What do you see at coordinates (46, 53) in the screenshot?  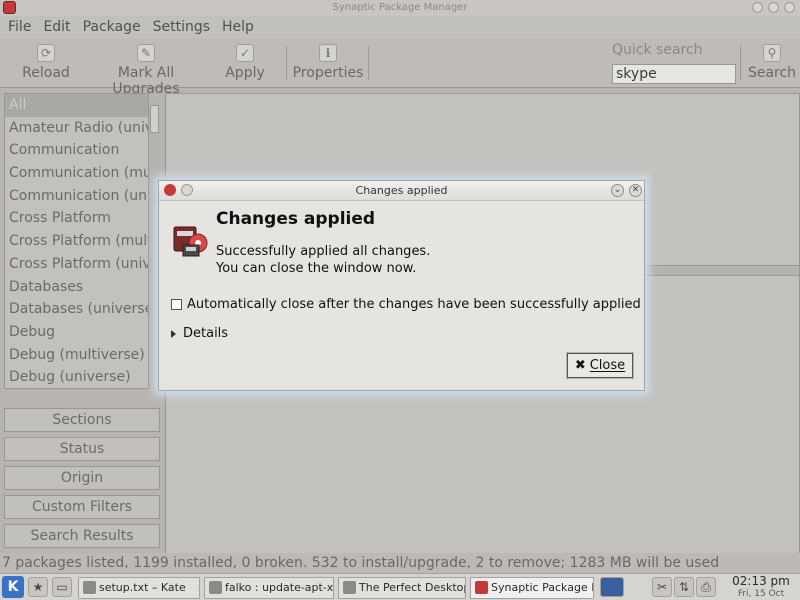 I see `reload-icon: ⟳` at bounding box center [46, 53].